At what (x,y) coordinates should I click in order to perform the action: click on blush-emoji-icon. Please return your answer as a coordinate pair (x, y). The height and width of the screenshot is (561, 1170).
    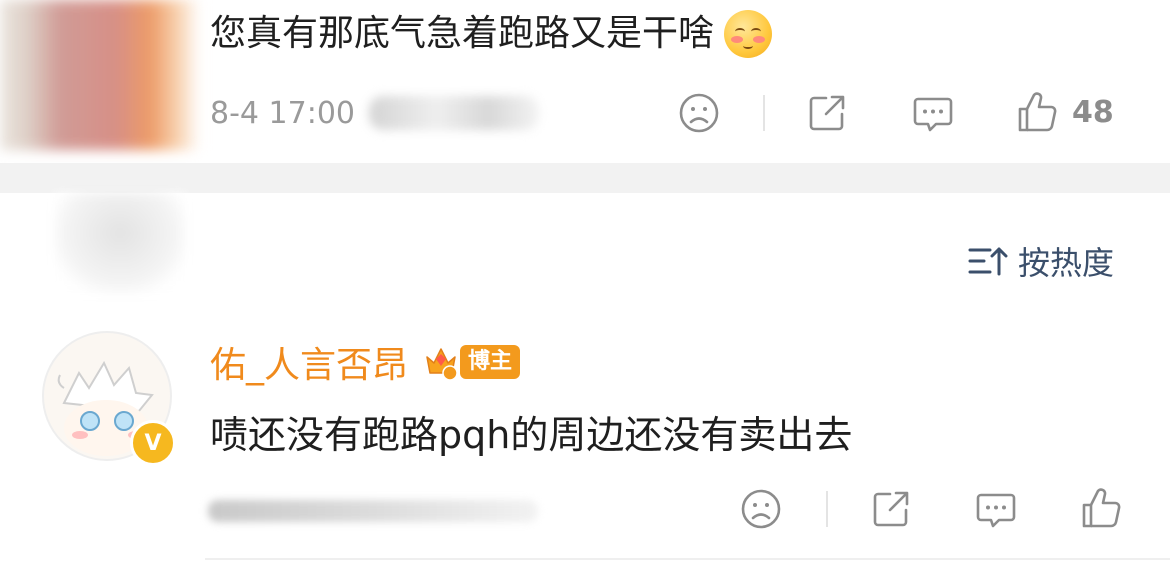
    Looking at the image, I should click on (748, 34).